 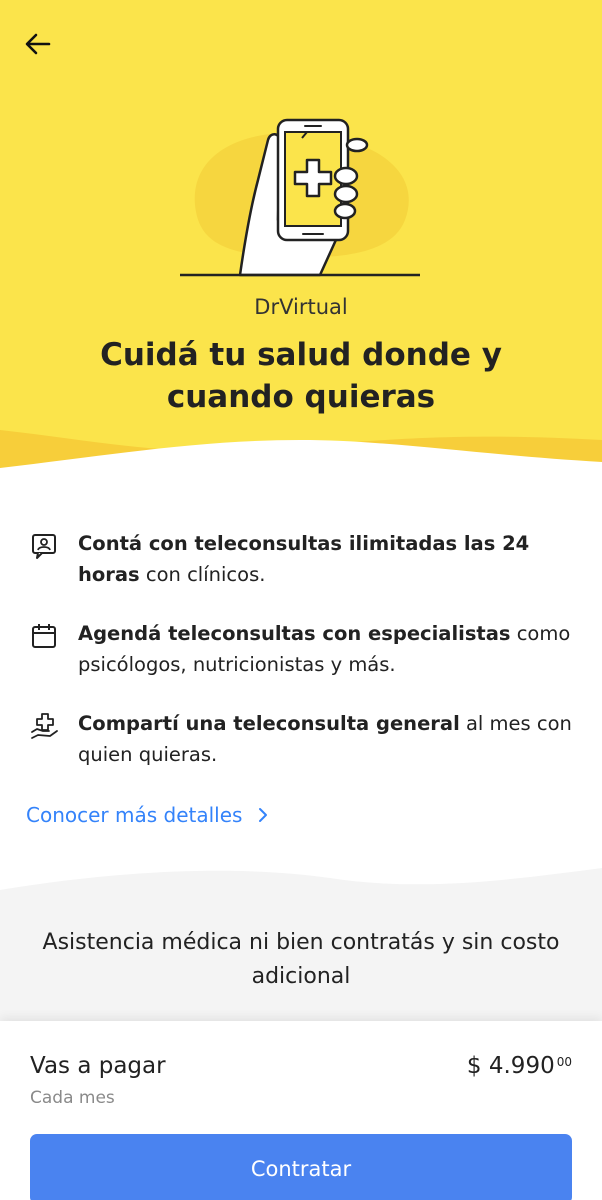 I want to click on more-details-label: Conocer más detalles, so click(x=134, y=815).